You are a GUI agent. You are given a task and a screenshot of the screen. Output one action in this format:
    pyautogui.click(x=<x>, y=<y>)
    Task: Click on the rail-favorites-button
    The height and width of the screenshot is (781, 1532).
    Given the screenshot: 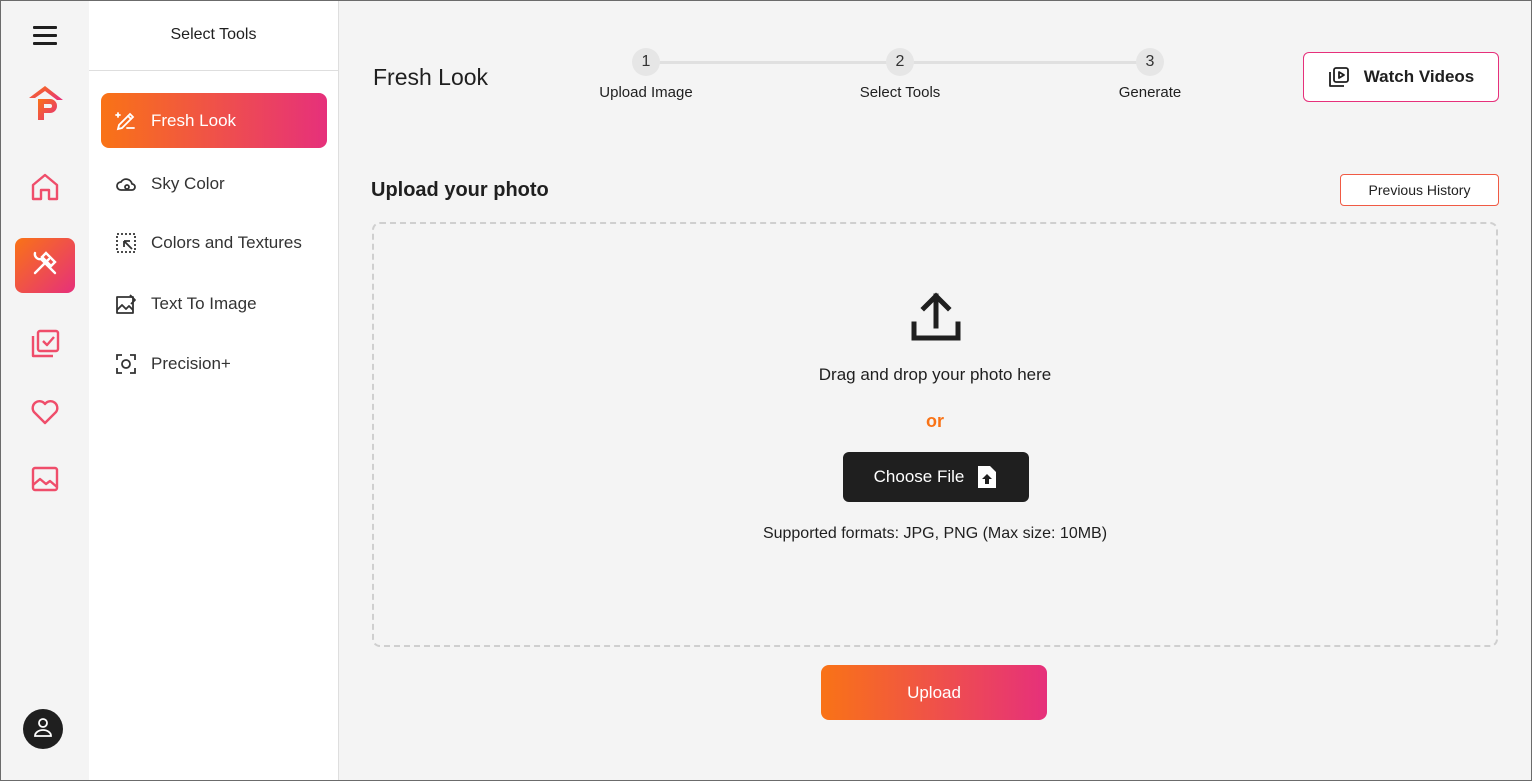 What is the action you would take?
    pyautogui.click(x=45, y=414)
    